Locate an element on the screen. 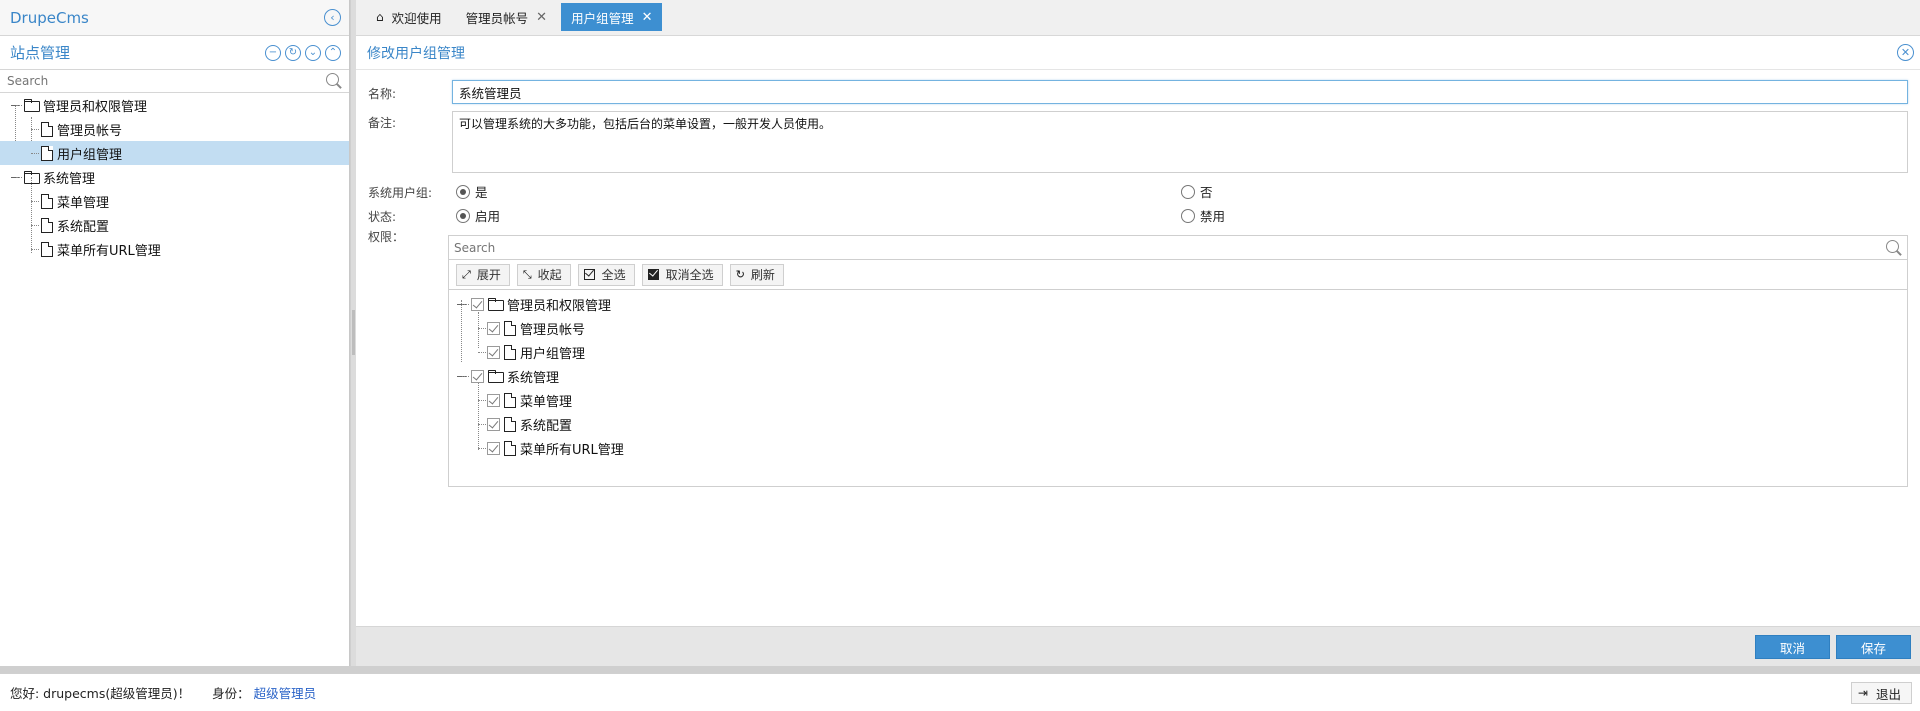  sidebar-item-system-config: 系统配置 is located at coordinates (174, 225).